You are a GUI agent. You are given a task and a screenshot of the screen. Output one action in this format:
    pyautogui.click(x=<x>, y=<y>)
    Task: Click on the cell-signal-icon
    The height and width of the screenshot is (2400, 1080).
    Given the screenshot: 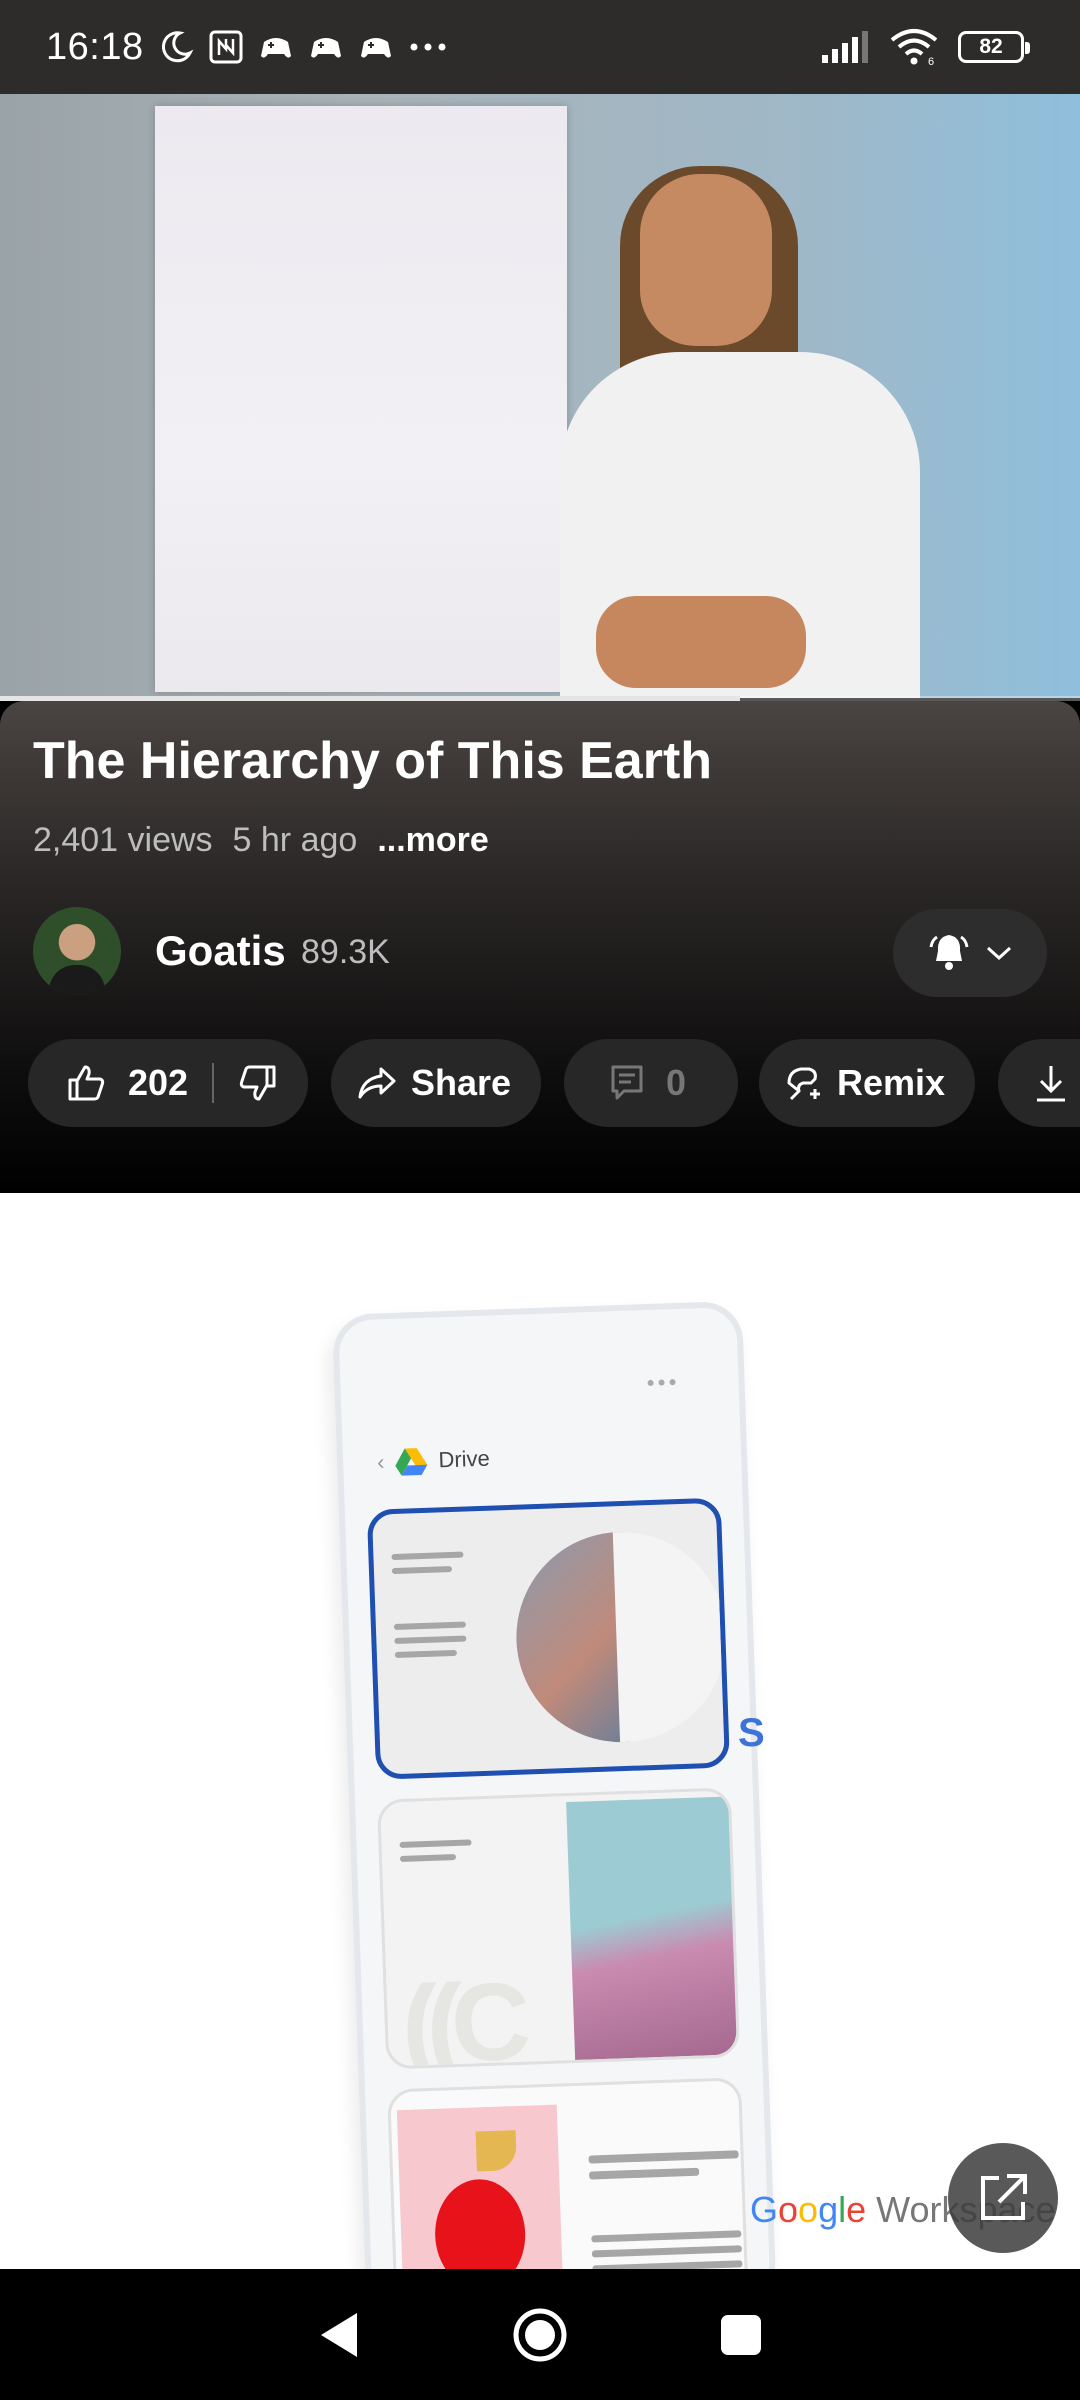 What is the action you would take?
    pyautogui.click(x=845, y=47)
    